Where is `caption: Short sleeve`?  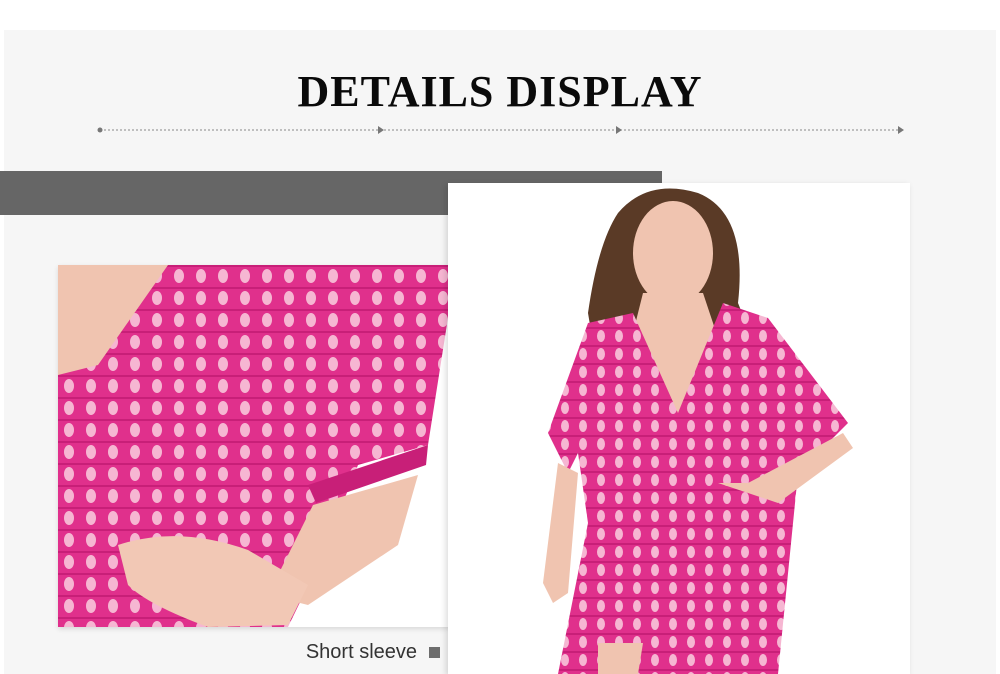
caption: Short sleeve is located at coordinates (340, 652).